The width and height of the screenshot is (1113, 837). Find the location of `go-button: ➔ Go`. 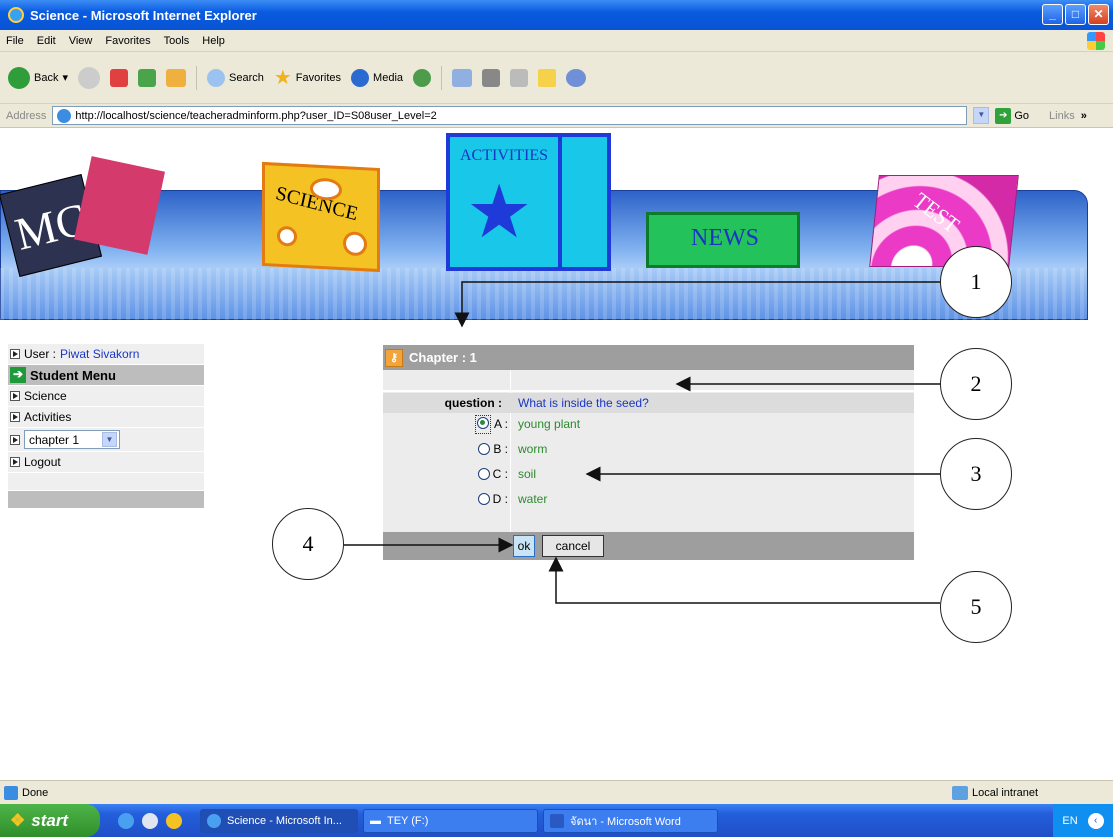

go-button: ➔ Go is located at coordinates (1012, 115).